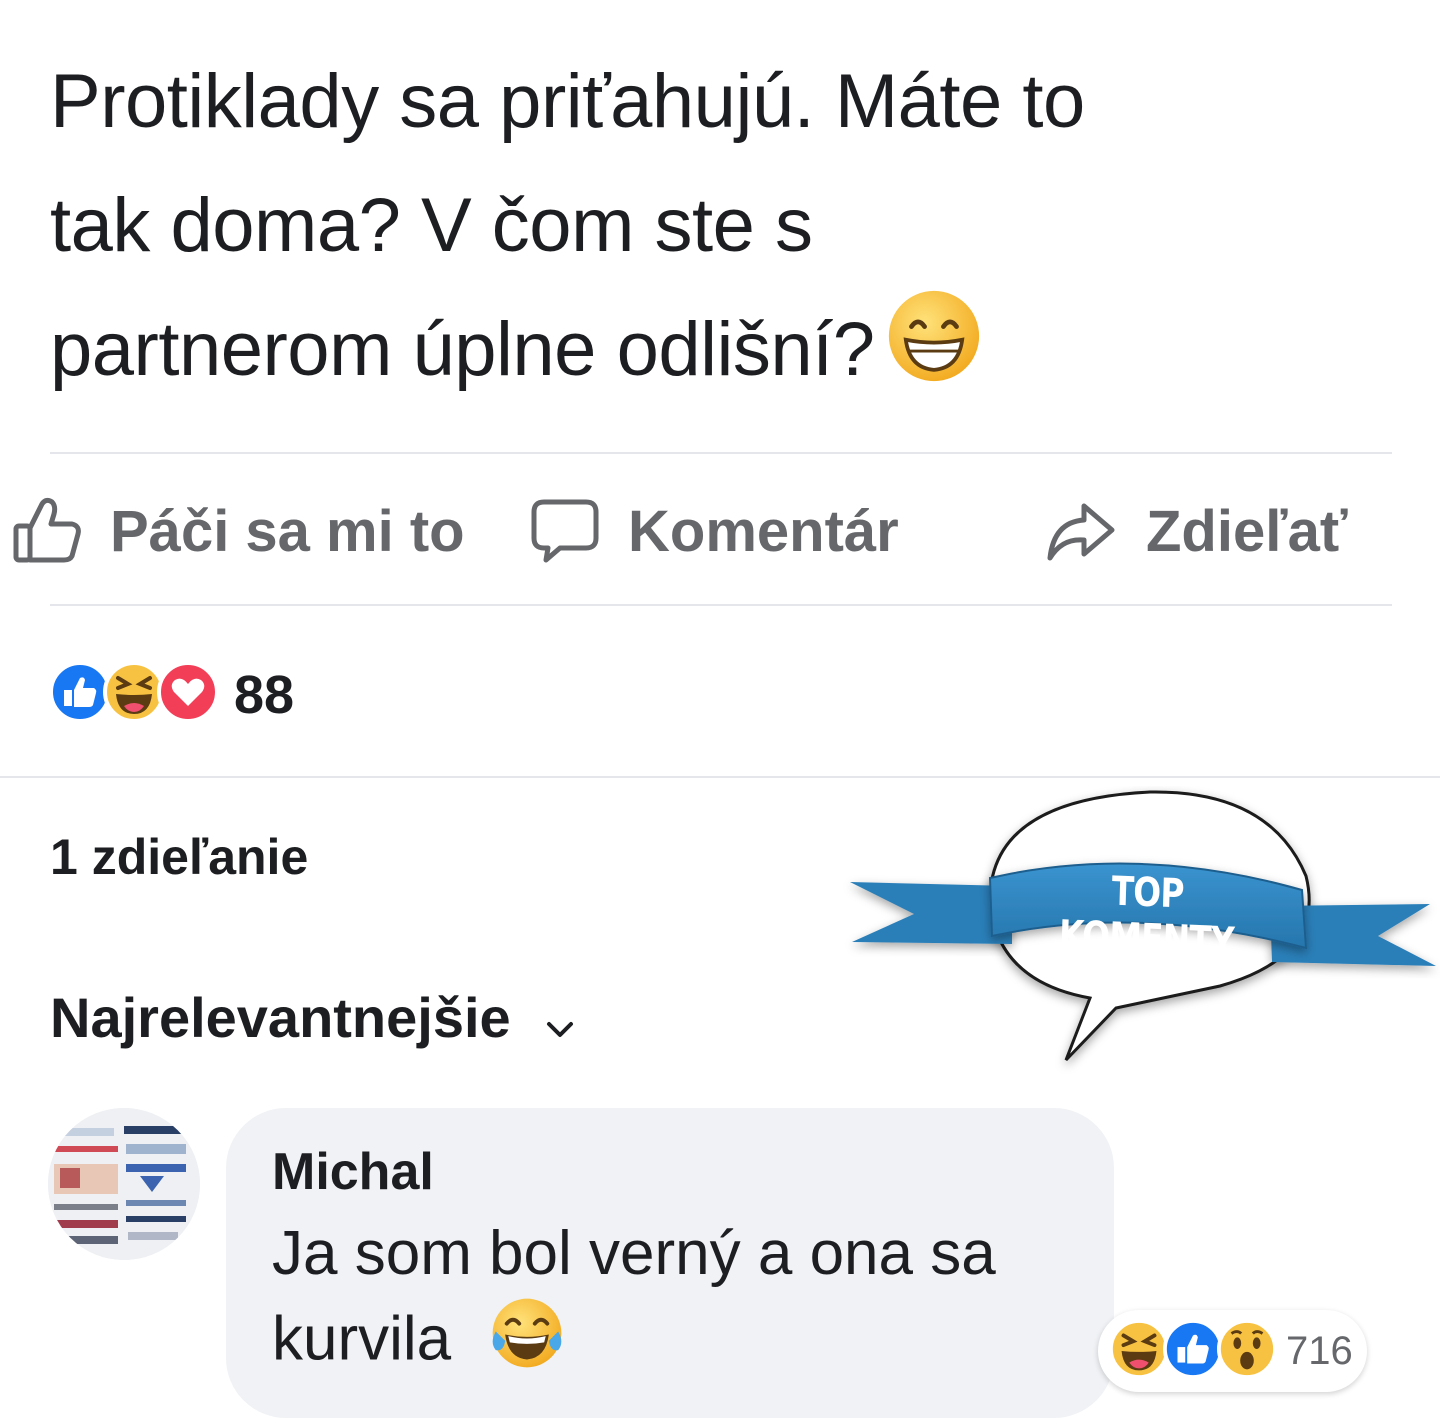  What do you see at coordinates (1193, 1351) in the screenshot?
I see `like-reaction-icon` at bounding box center [1193, 1351].